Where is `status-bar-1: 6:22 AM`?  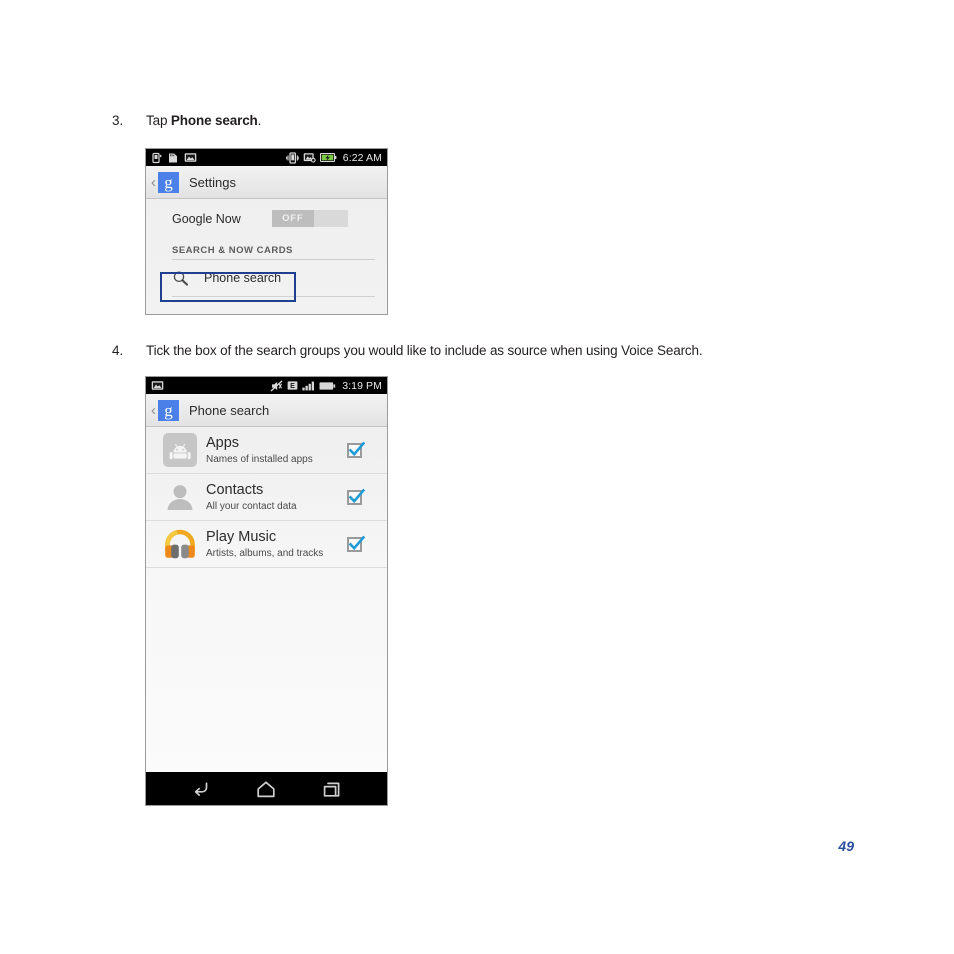
status-bar-1: 6:22 AM is located at coordinates (266, 157).